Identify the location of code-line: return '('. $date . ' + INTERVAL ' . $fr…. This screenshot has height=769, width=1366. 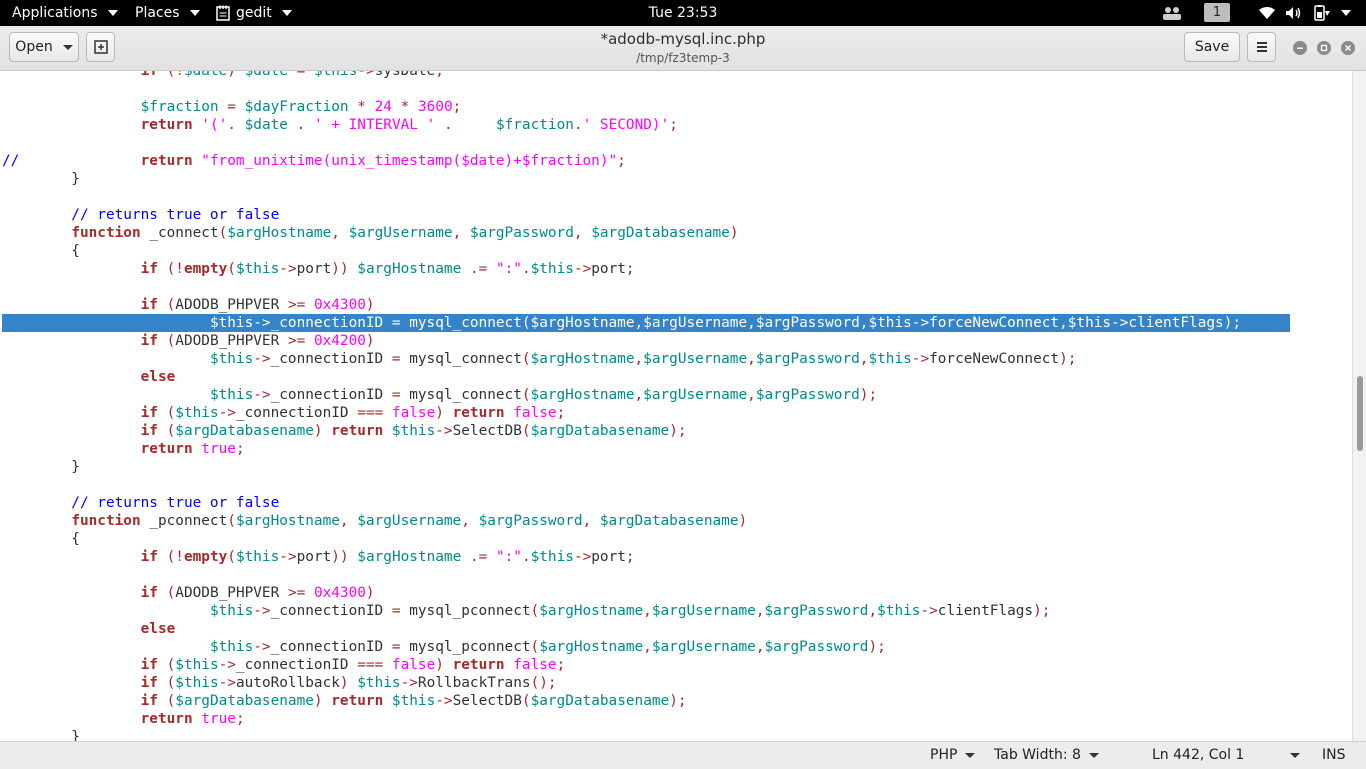
(646, 125).